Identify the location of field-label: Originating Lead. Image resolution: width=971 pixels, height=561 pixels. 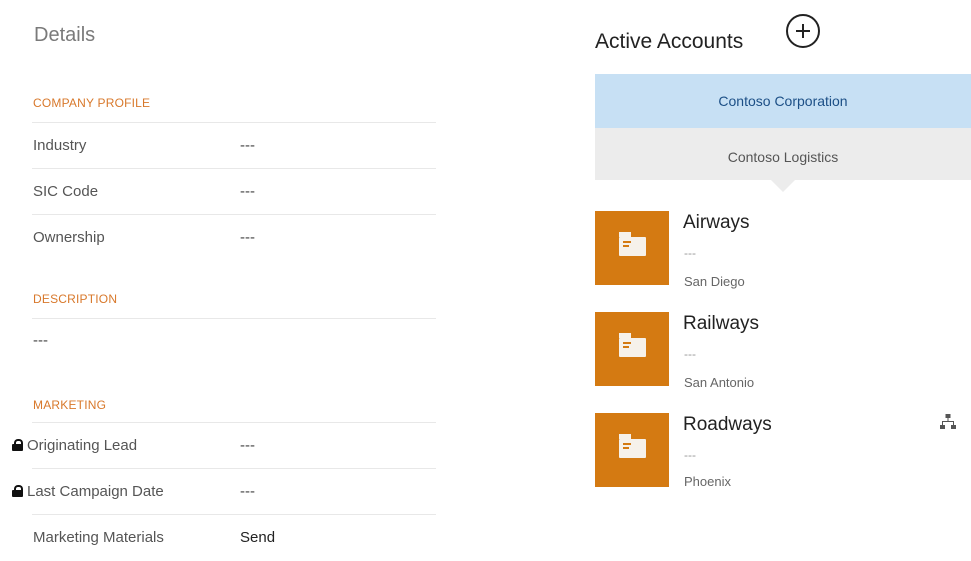
(82, 445).